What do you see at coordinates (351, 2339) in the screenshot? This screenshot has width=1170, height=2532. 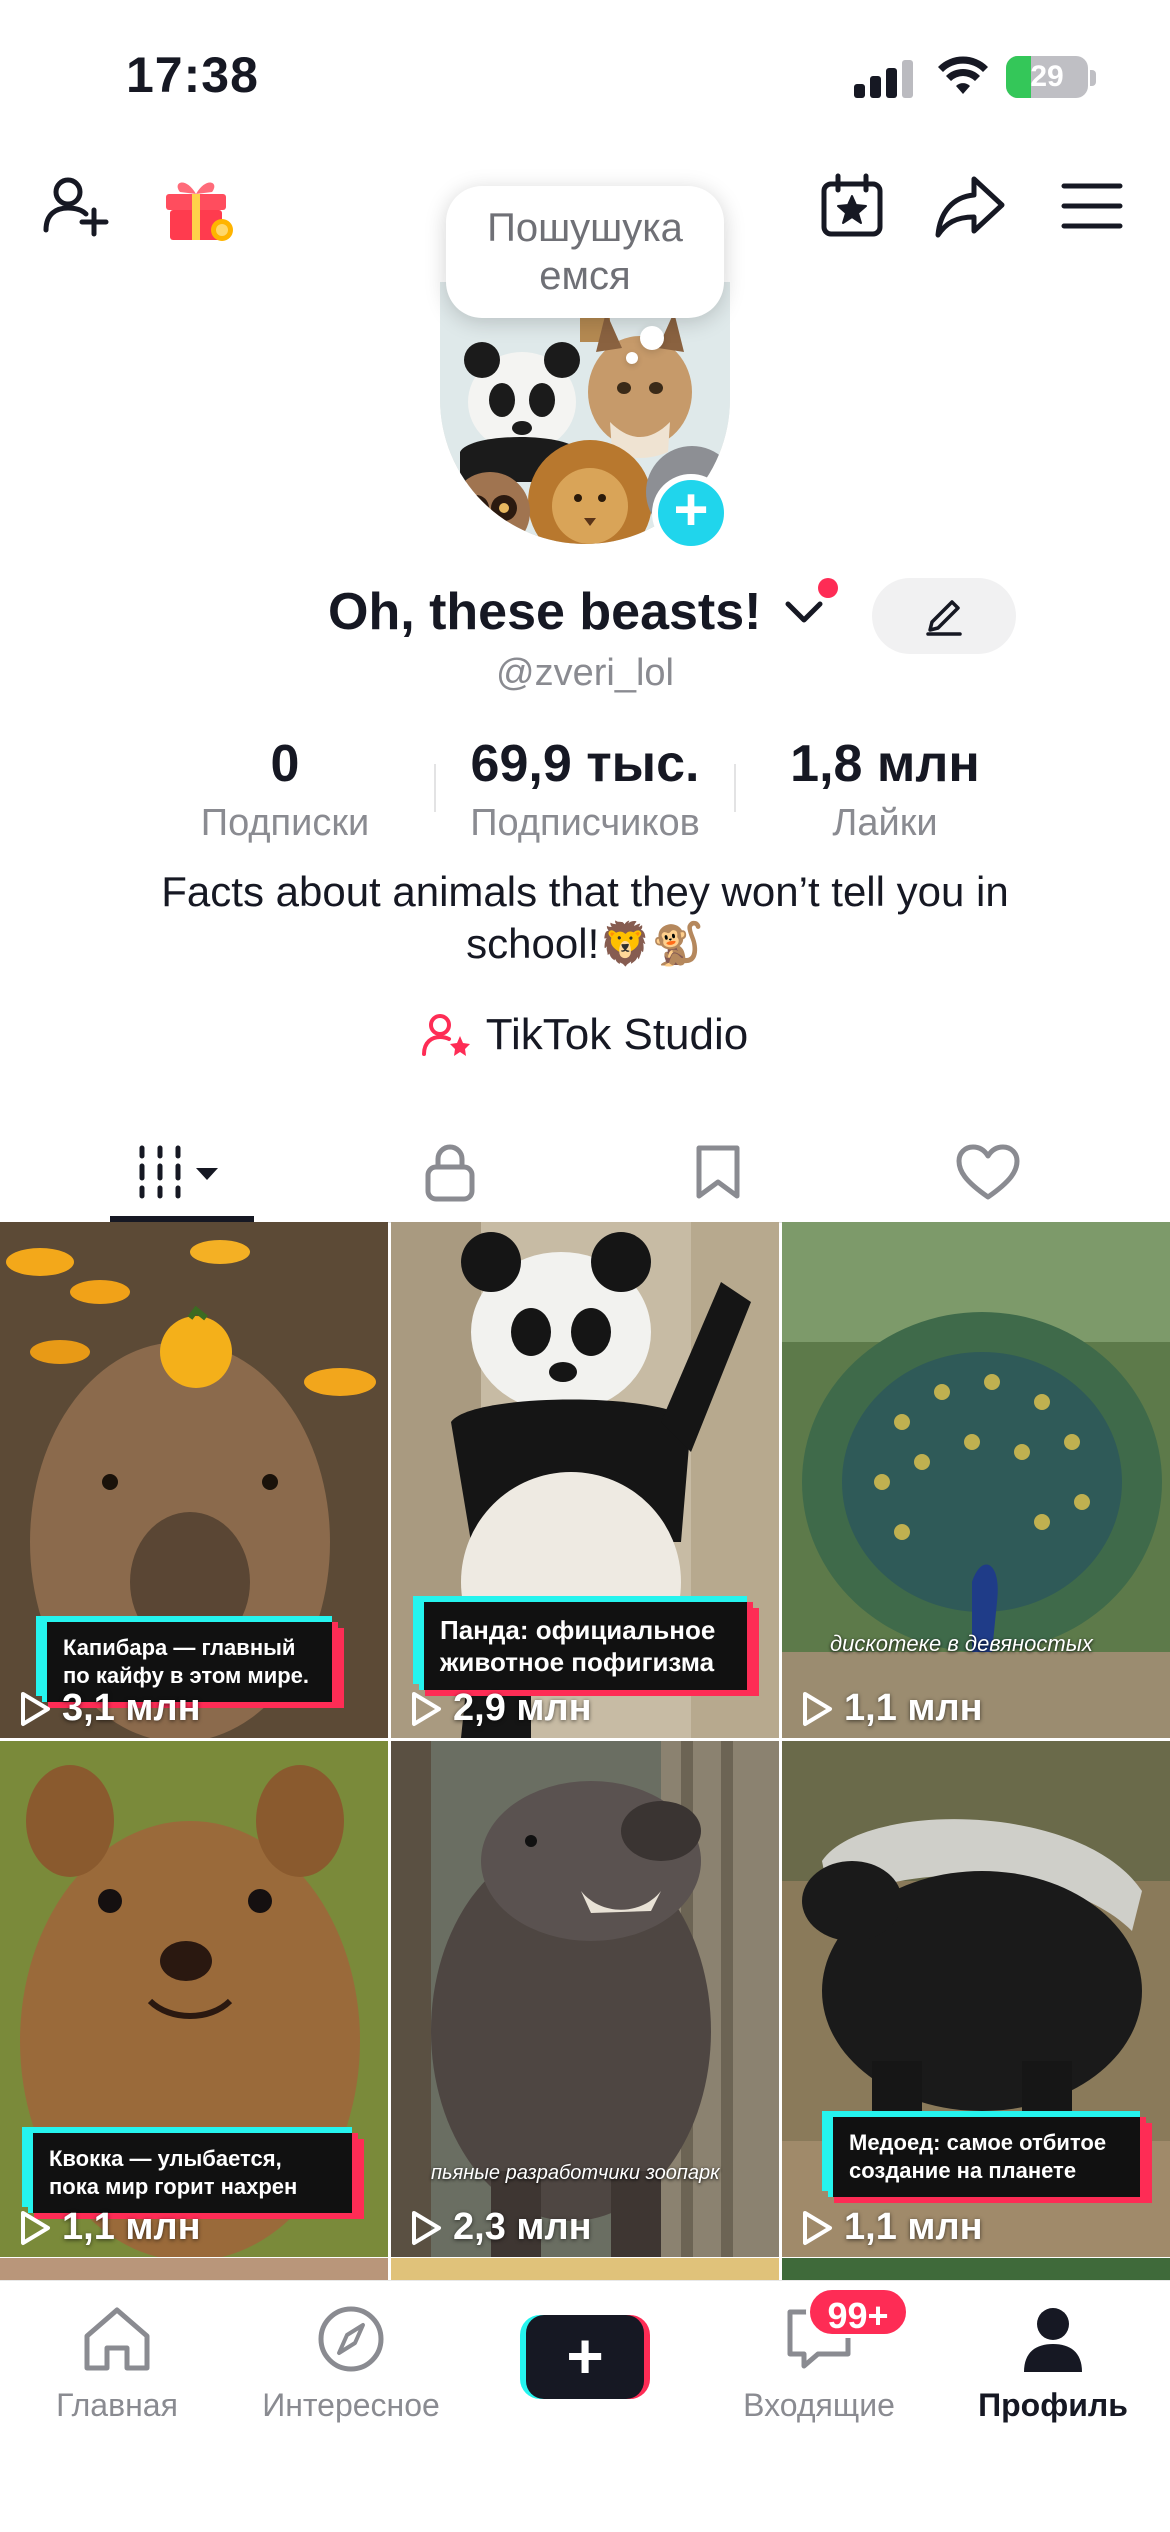 I see `compass-icon` at bounding box center [351, 2339].